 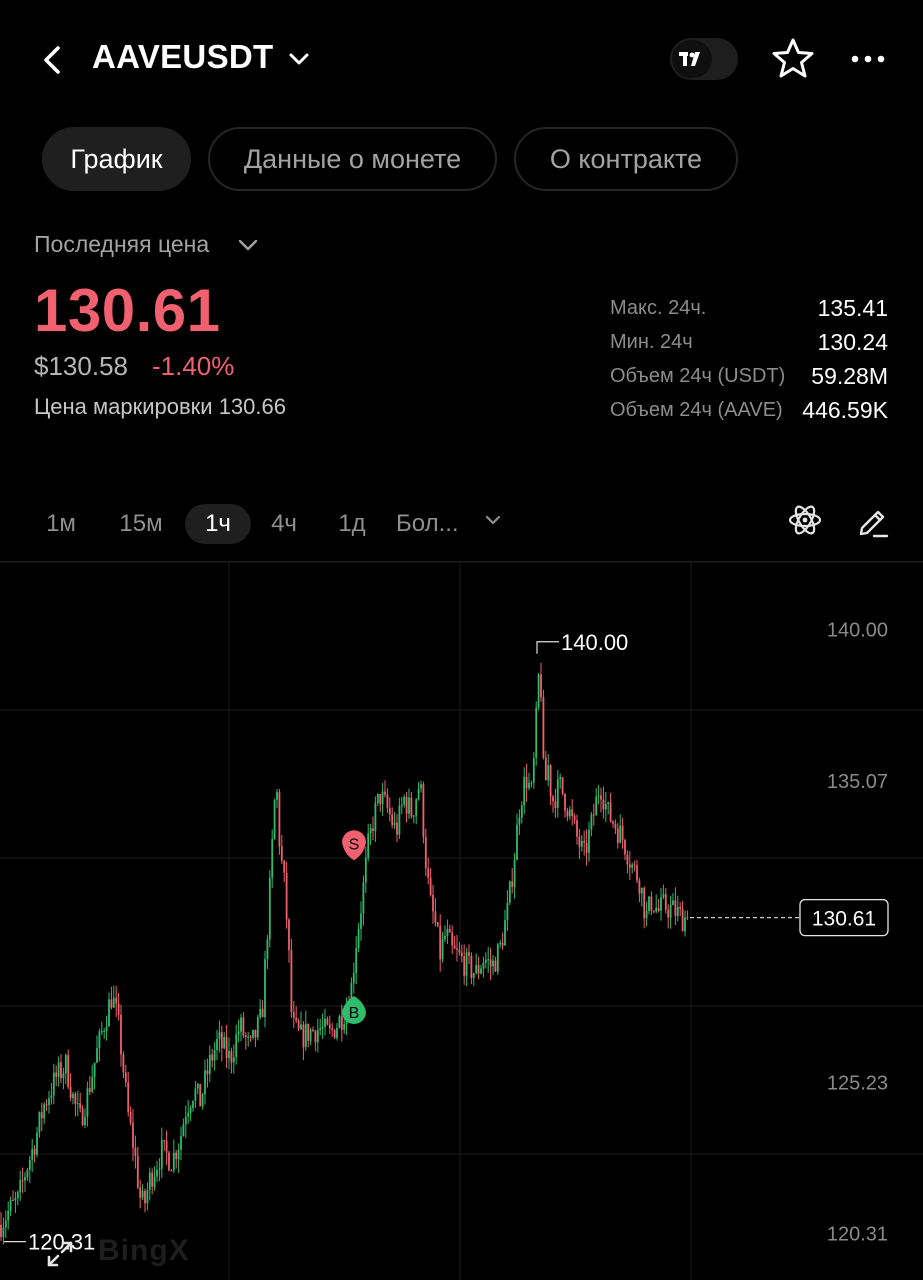 What do you see at coordinates (626, 159) in the screenshot?
I see `tab-contract-info: О контракте` at bounding box center [626, 159].